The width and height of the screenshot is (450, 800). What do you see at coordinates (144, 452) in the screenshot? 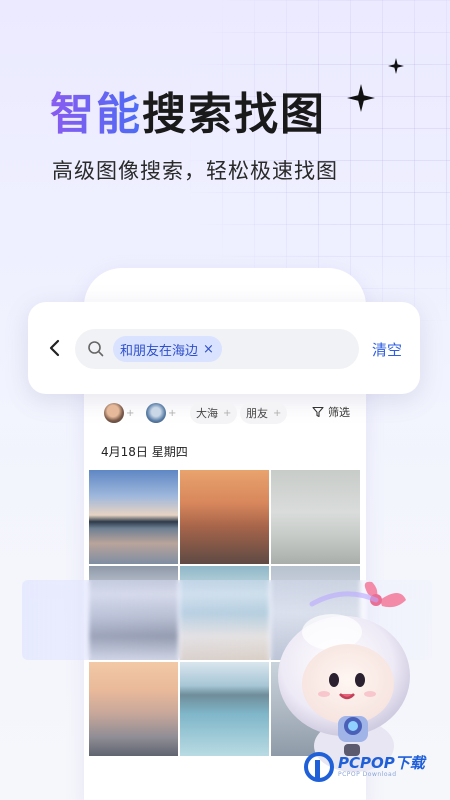
I see `date-label: 4月18日 星期四` at bounding box center [144, 452].